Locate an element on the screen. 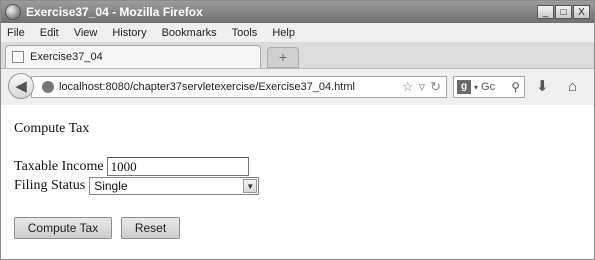 The image size is (595, 260). status-row: Filing Status Single ▼ is located at coordinates (137, 186).